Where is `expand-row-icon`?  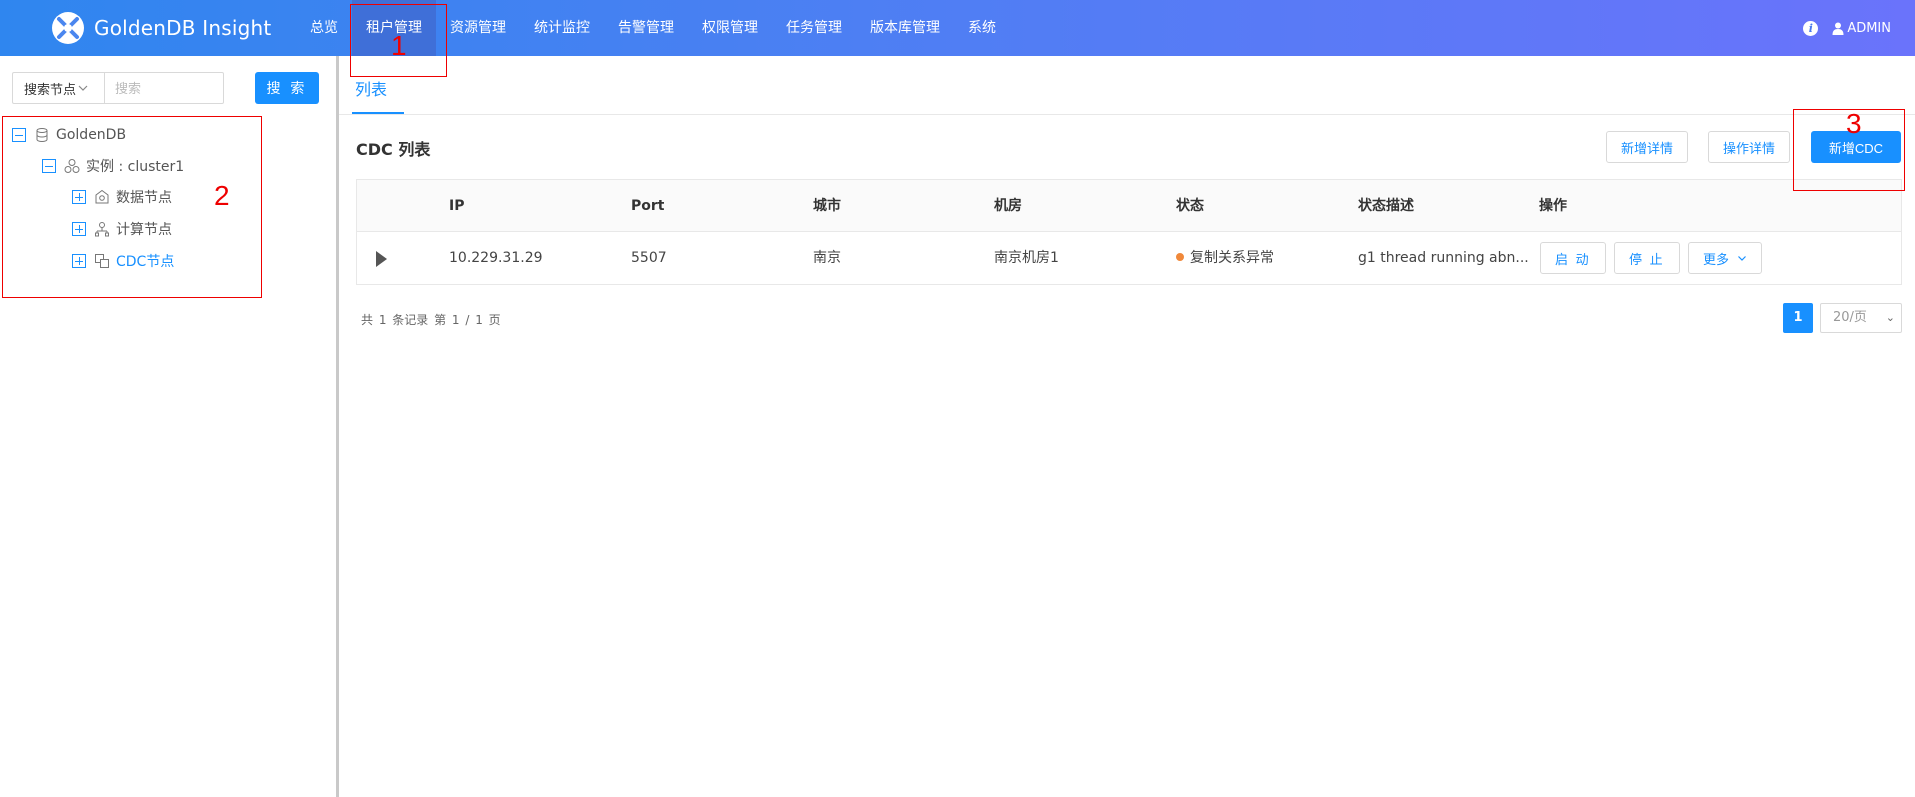 expand-row-icon is located at coordinates (381, 259).